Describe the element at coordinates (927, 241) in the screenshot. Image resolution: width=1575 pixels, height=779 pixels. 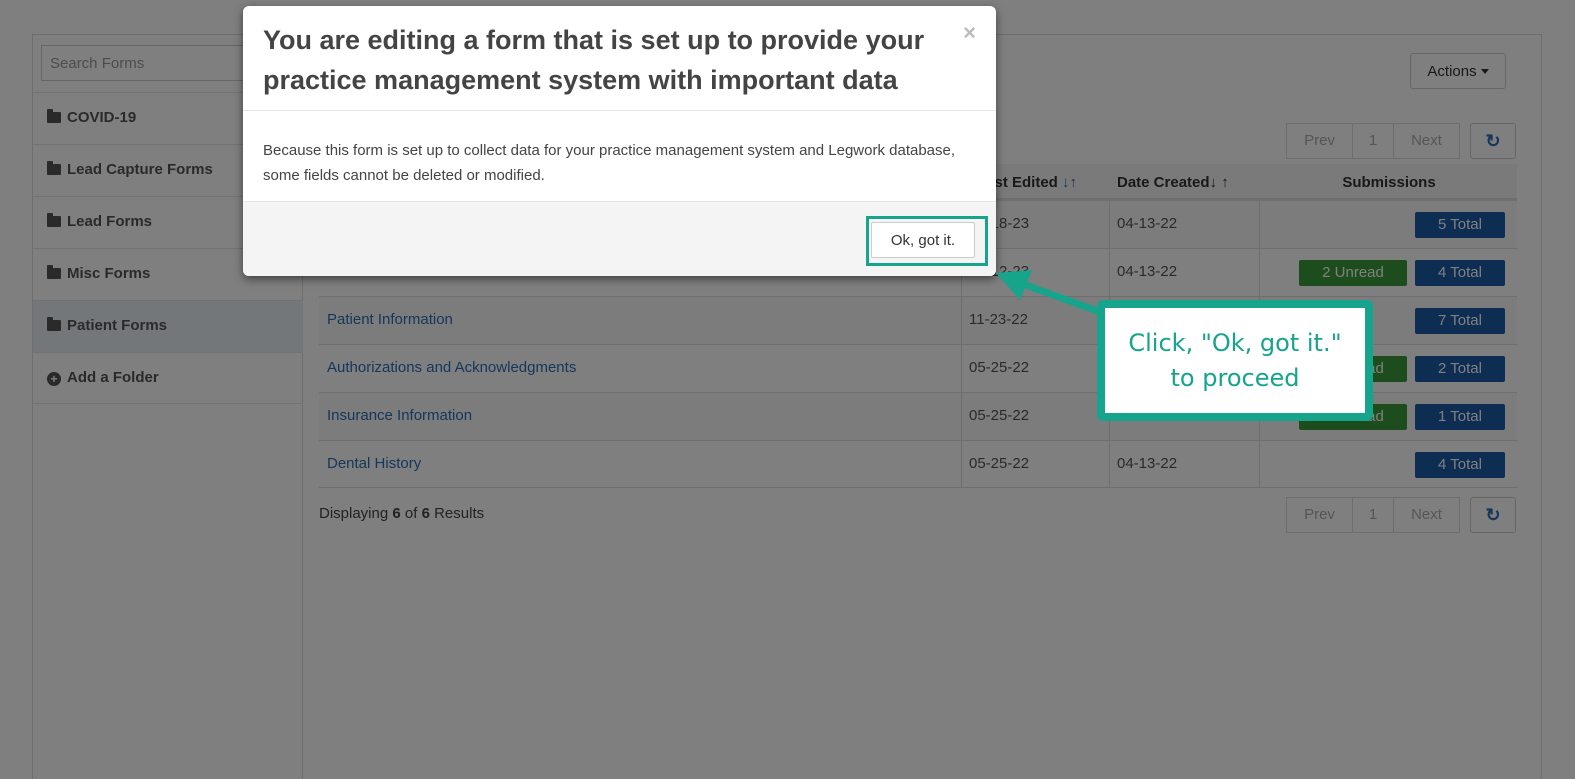
I see `ok-button-highlight` at that location.